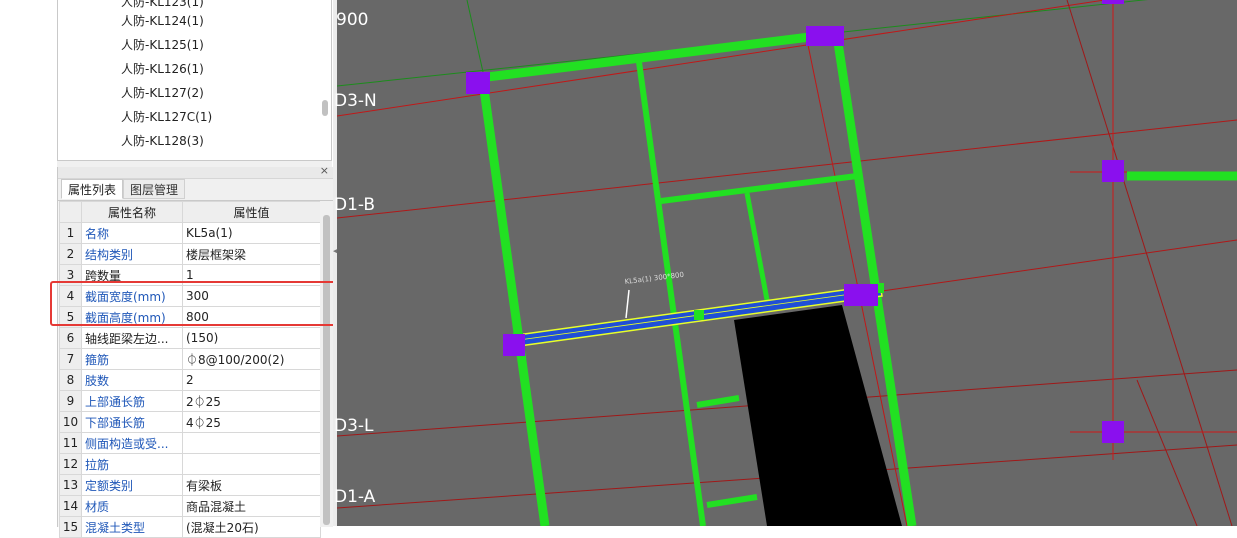  I want to click on tree-item: 人防-KL126(1), so click(162, 69).